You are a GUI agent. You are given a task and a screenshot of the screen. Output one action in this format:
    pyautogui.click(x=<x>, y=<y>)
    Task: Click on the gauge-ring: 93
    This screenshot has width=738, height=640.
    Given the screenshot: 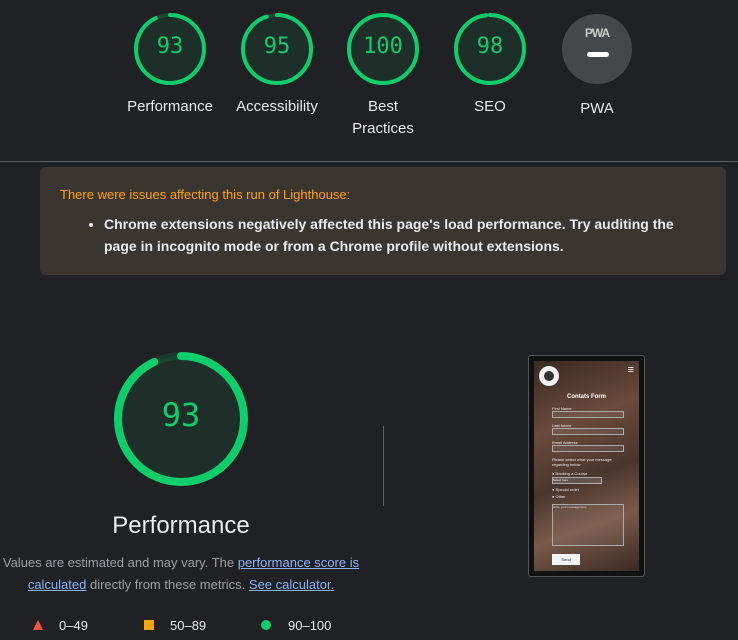 What is the action you would take?
    pyautogui.click(x=170, y=49)
    